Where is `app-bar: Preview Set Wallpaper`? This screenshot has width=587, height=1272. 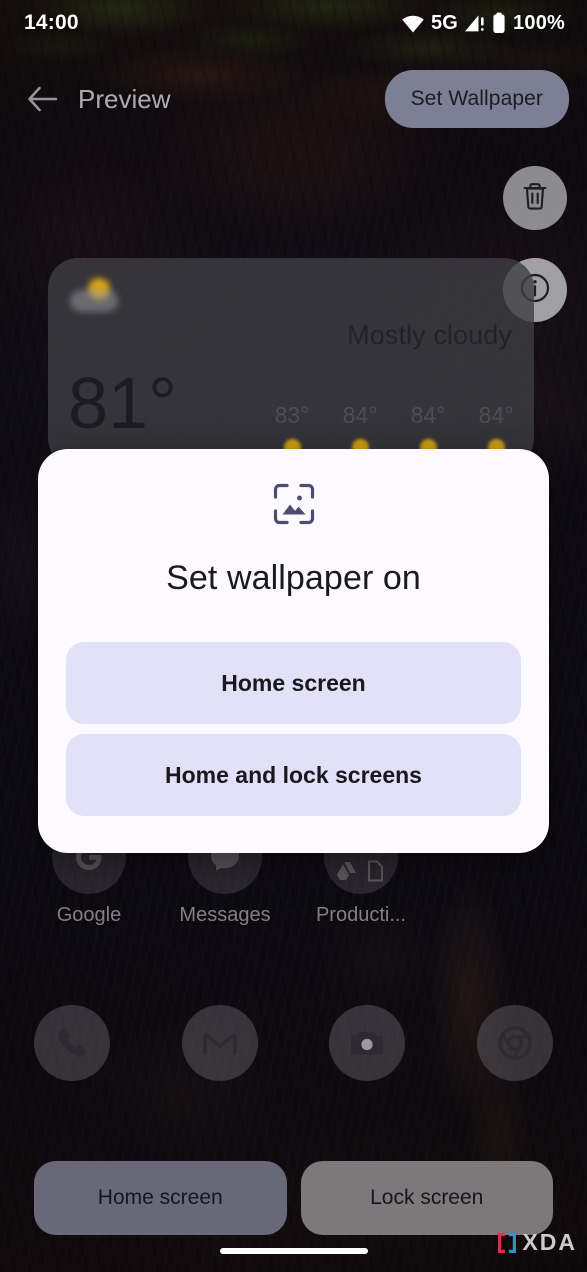 app-bar: Preview Set Wallpaper is located at coordinates (293, 99).